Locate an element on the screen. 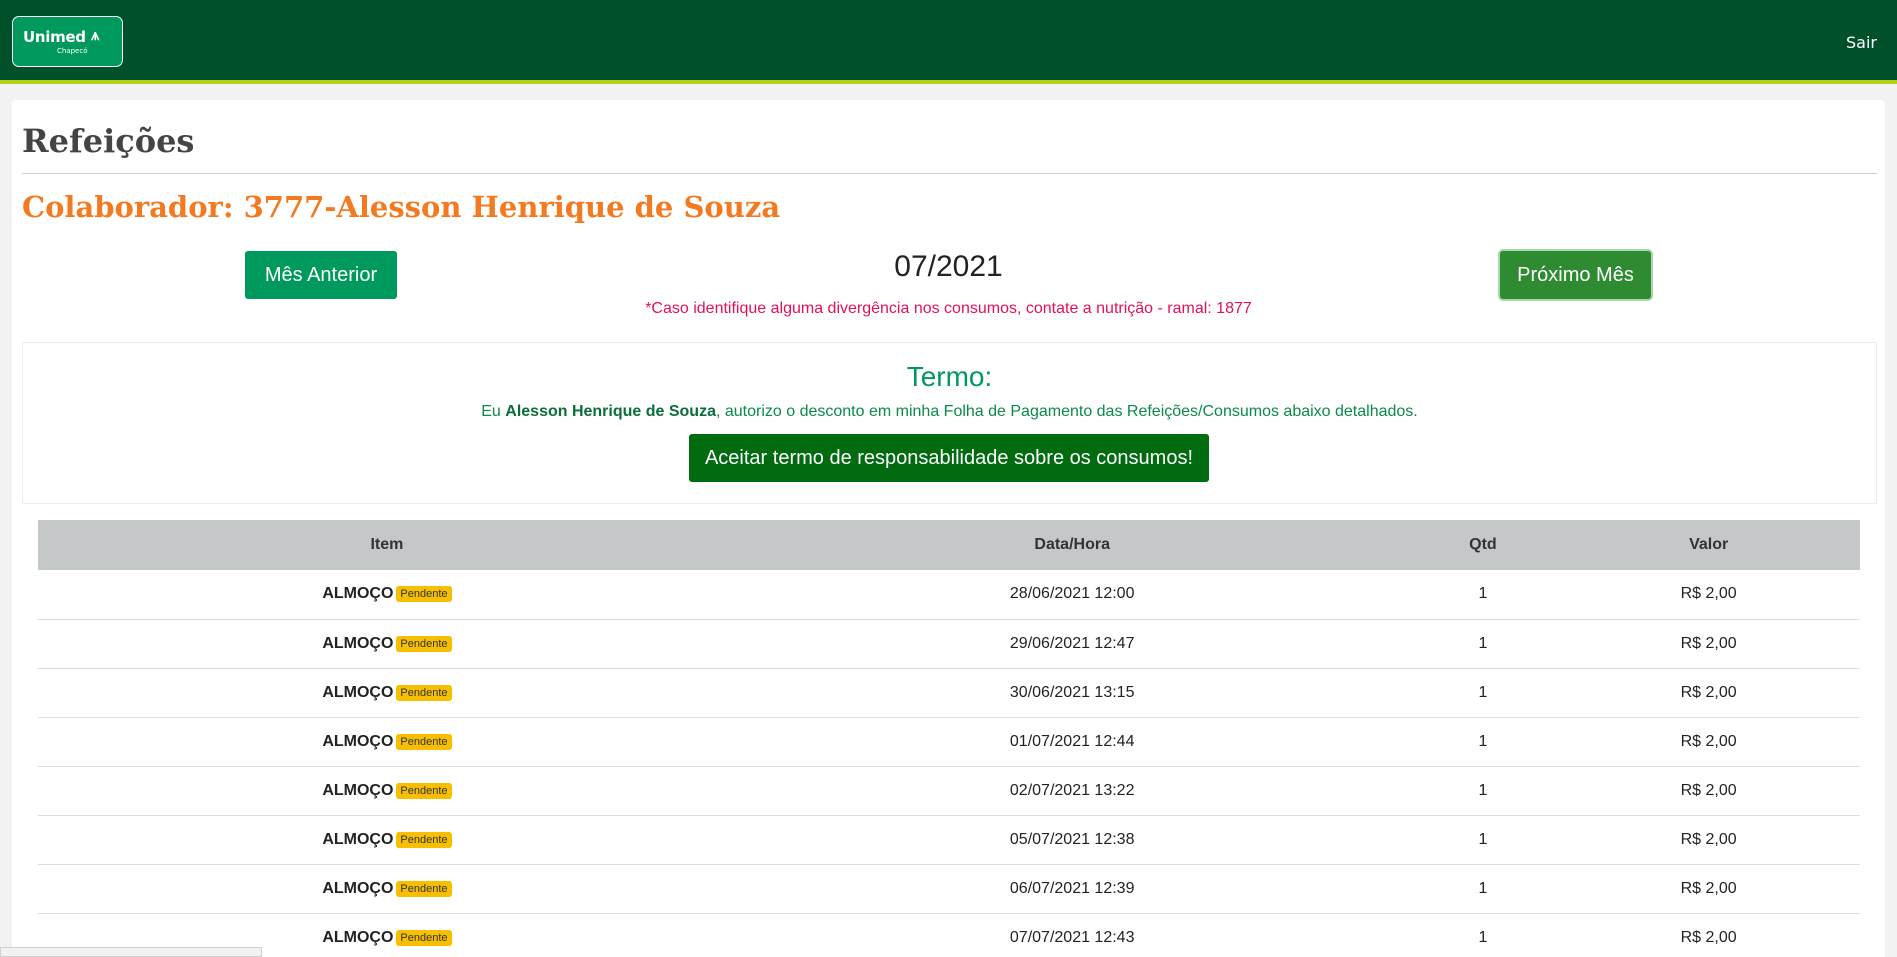 The image size is (1897, 957). logo-mark-icon: ⩚ is located at coordinates (95, 35).